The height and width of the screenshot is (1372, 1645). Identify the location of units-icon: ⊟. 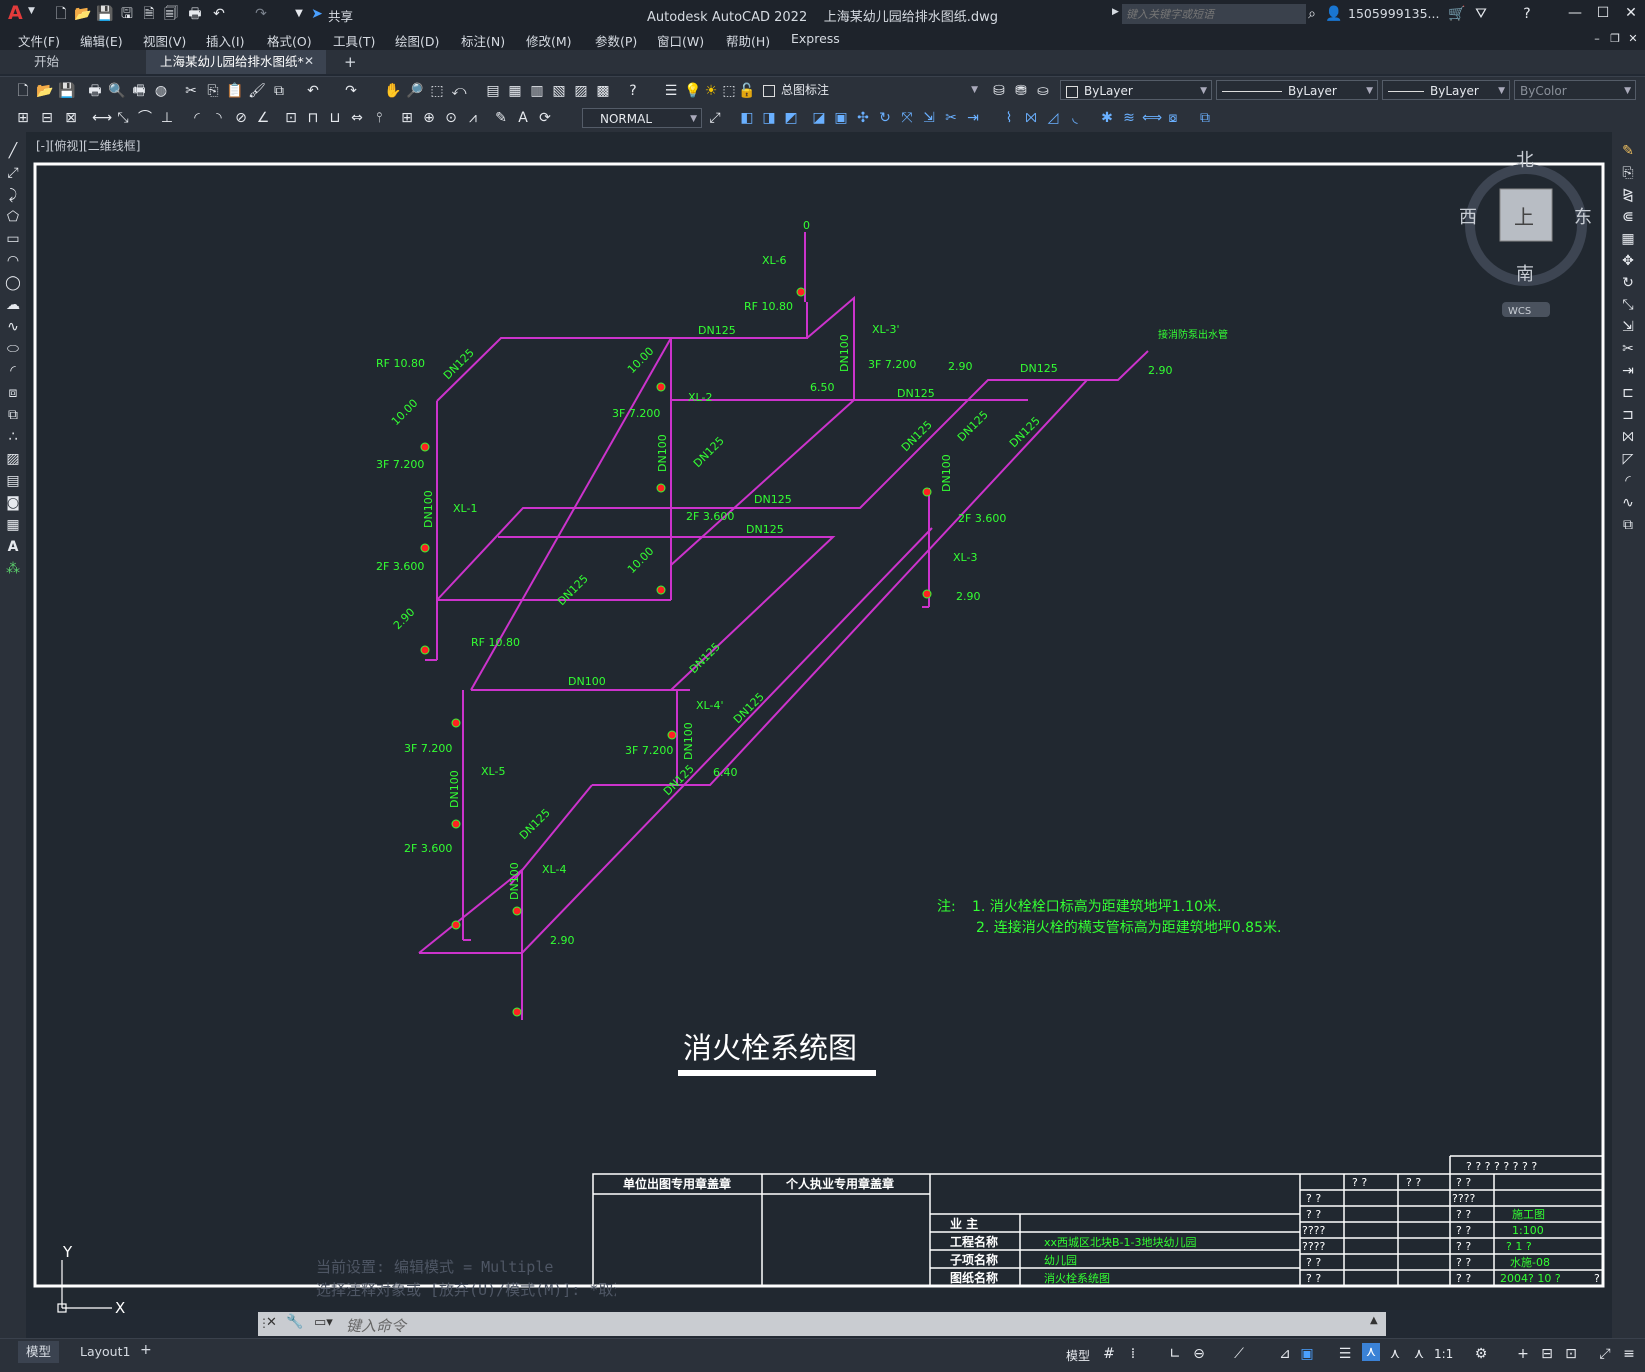
(1547, 1354).